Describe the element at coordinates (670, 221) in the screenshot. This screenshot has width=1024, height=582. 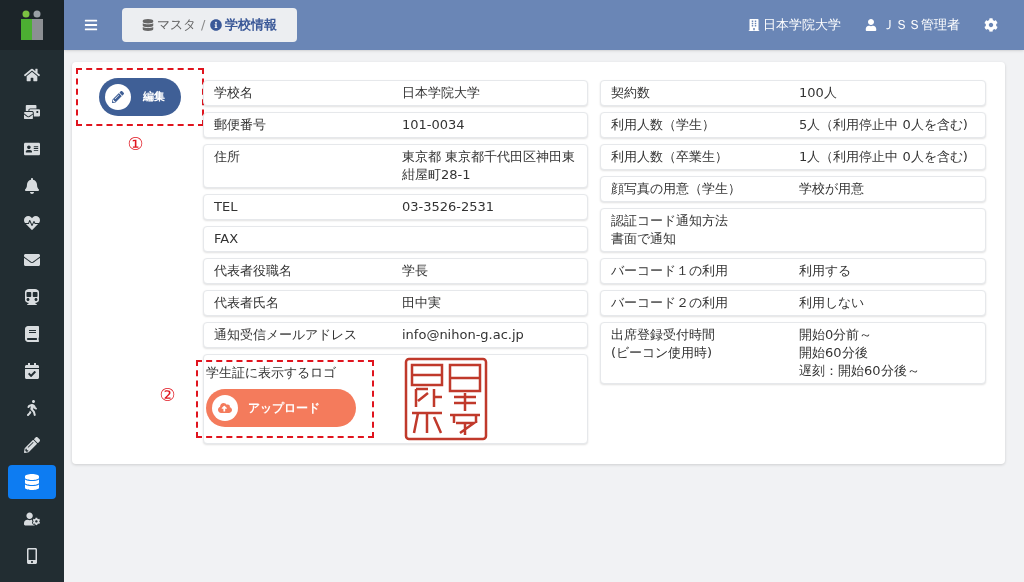
I see `row-label: 認証コード通知方法` at that location.